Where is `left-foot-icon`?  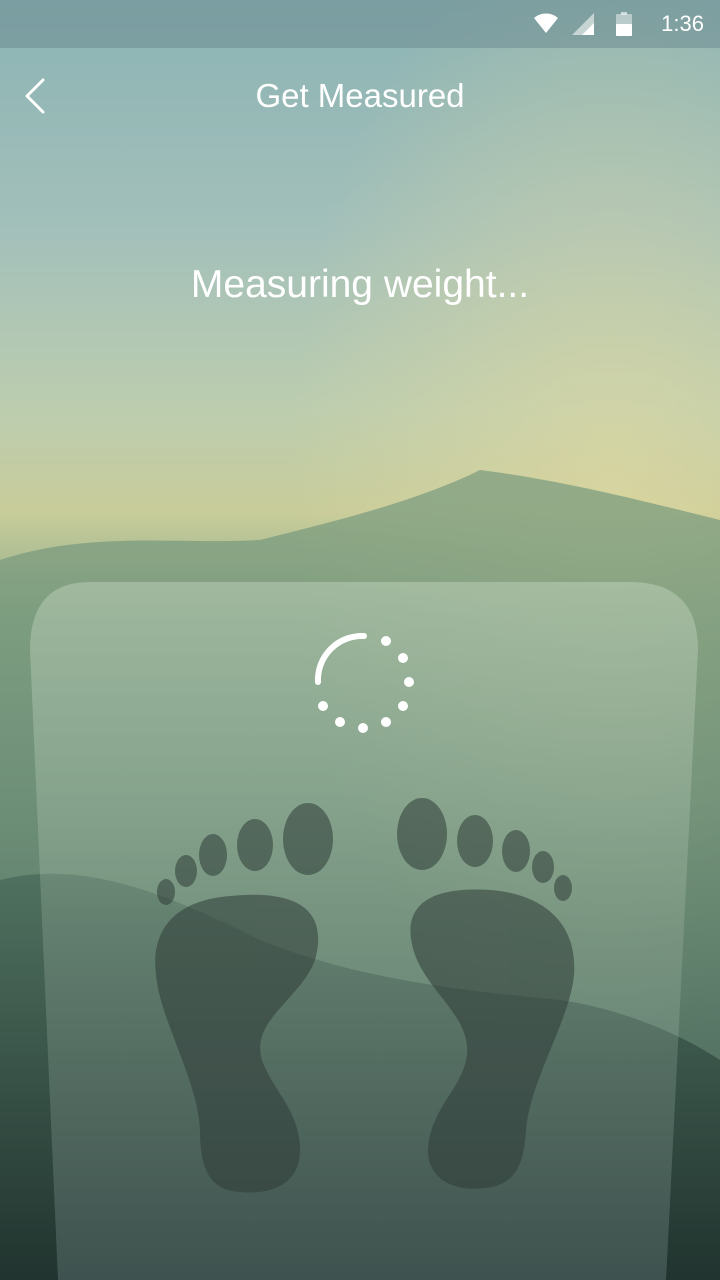 left-foot-icon is located at coordinates (244, 998).